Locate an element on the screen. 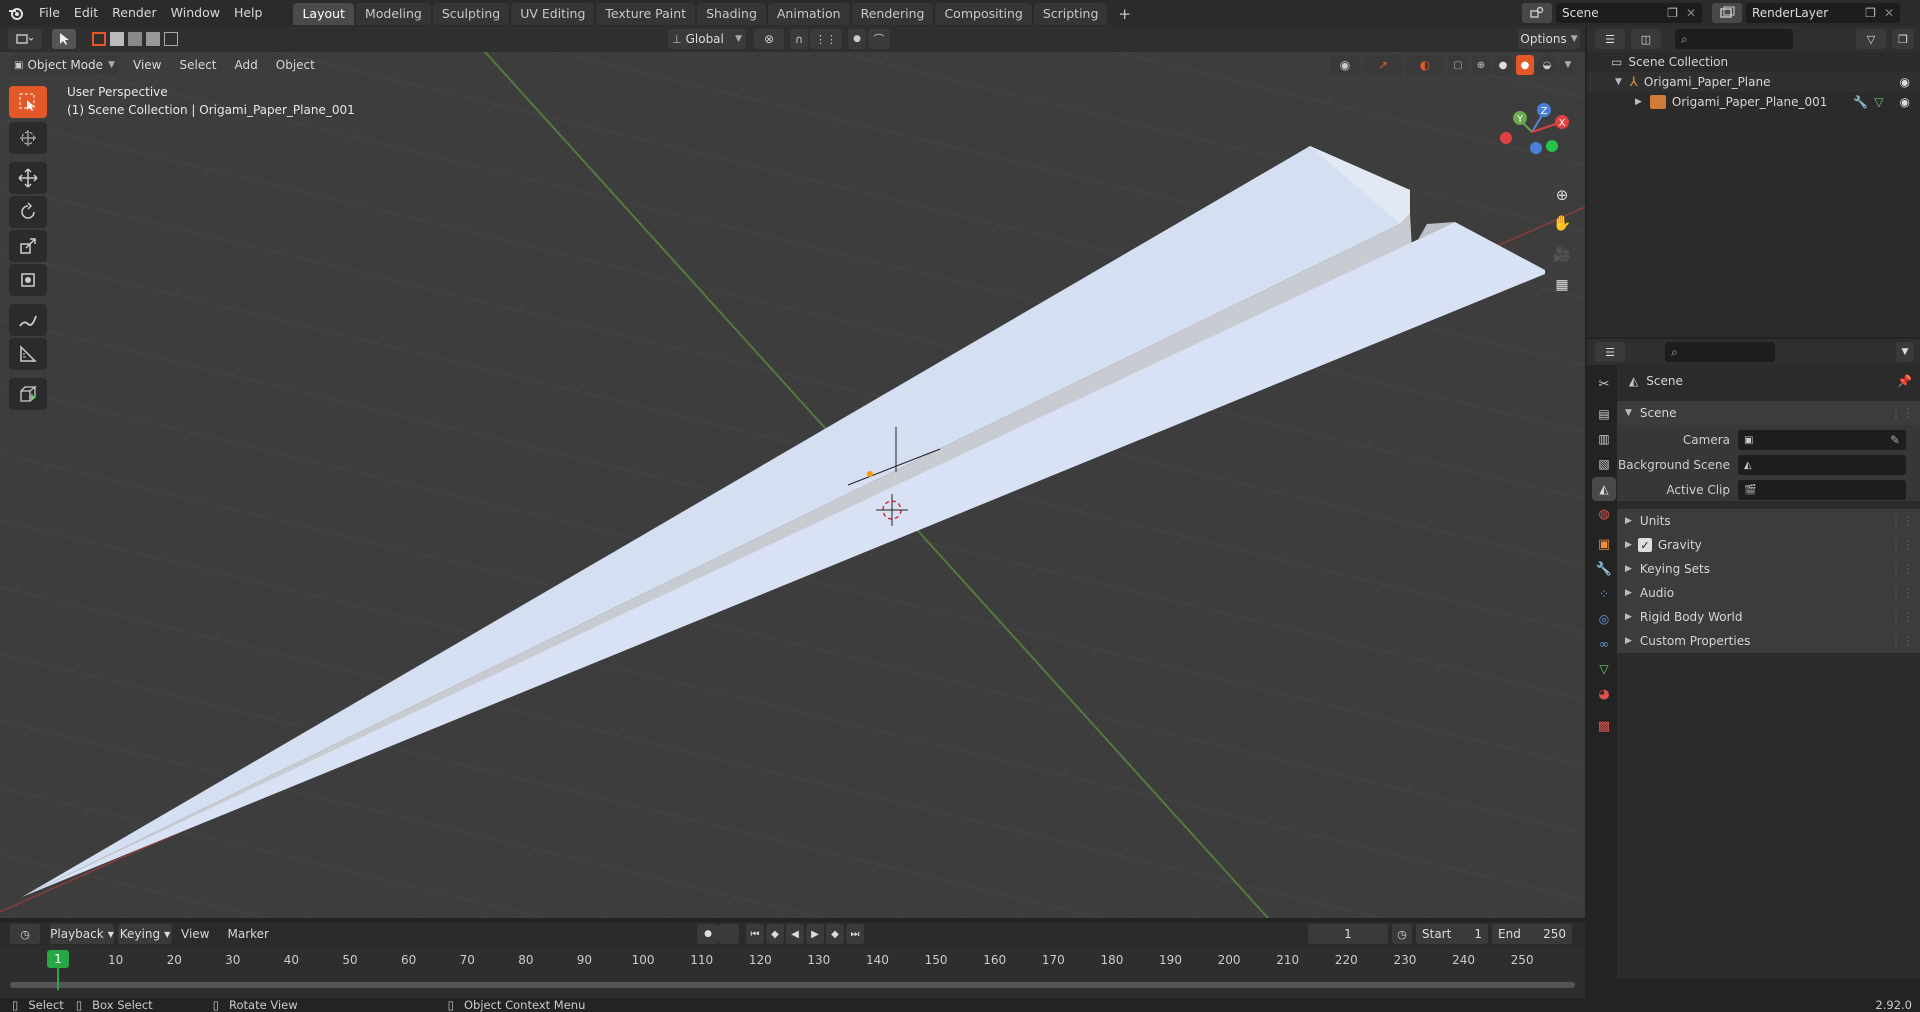 The image size is (1920, 1012). visibility-dropdown: ◉ is located at coordinates (1345, 65).